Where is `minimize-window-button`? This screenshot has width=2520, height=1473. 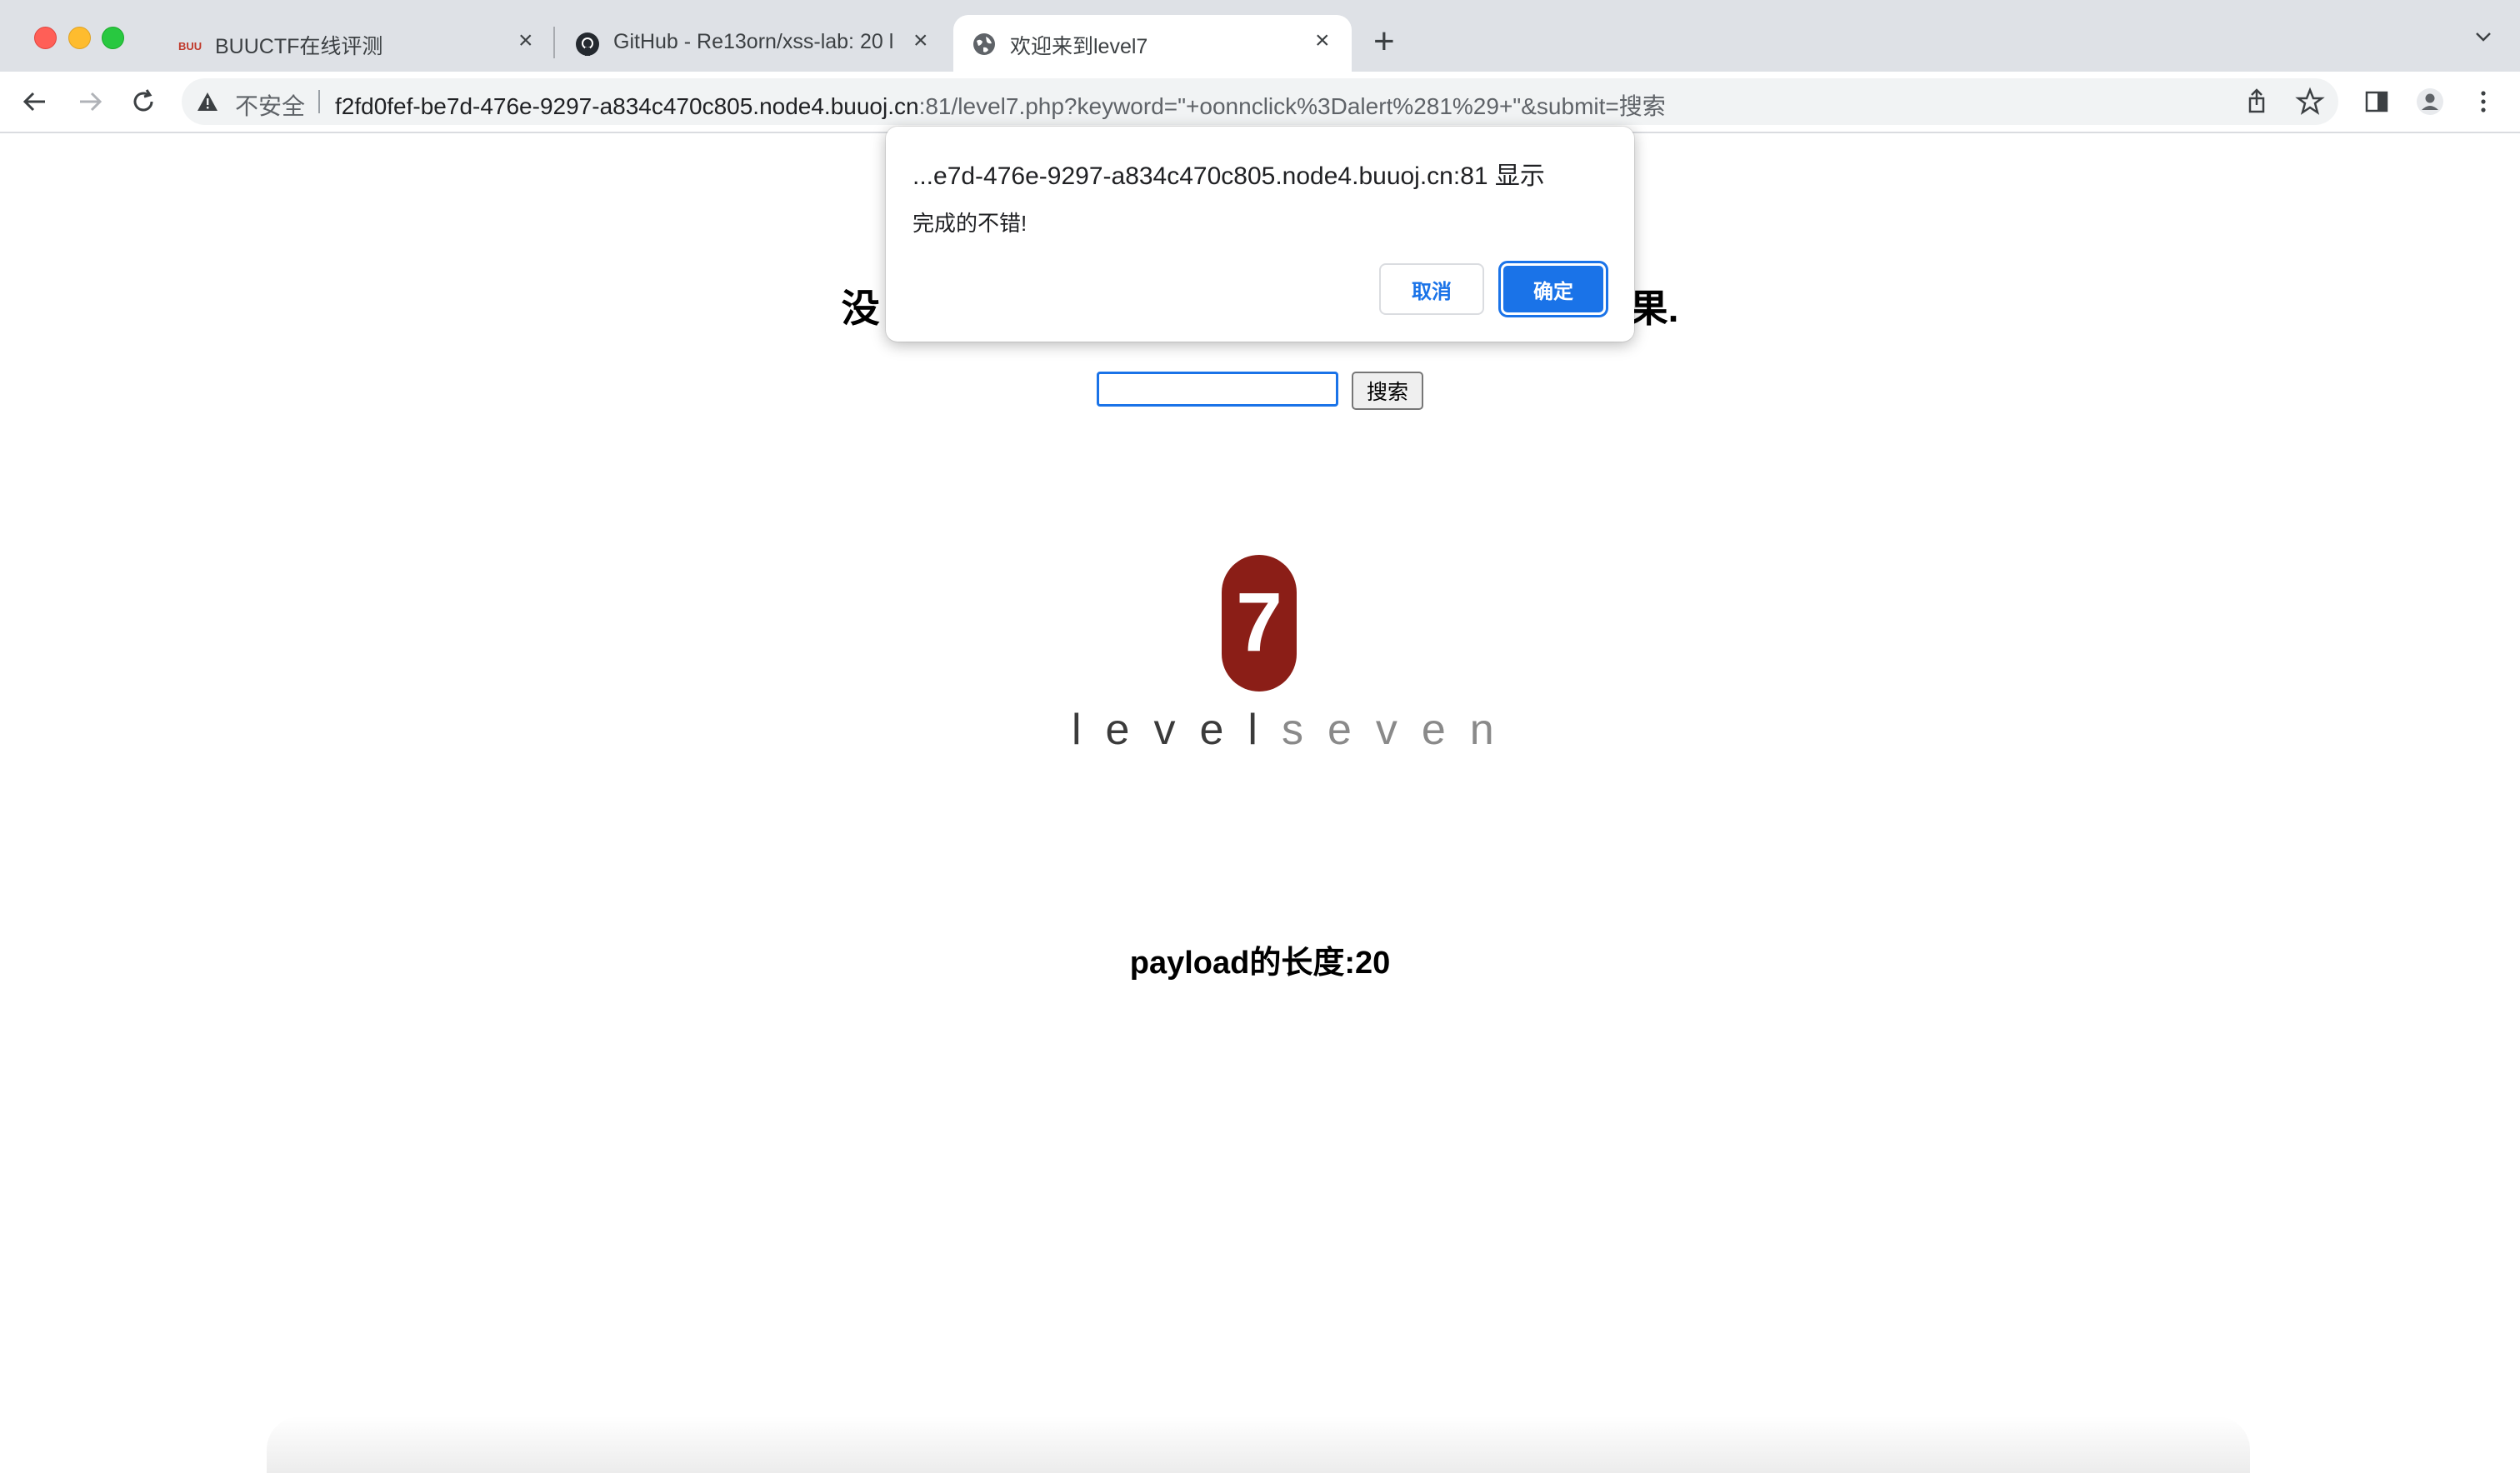 minimize-window-button is located at coordinates (79, 38).